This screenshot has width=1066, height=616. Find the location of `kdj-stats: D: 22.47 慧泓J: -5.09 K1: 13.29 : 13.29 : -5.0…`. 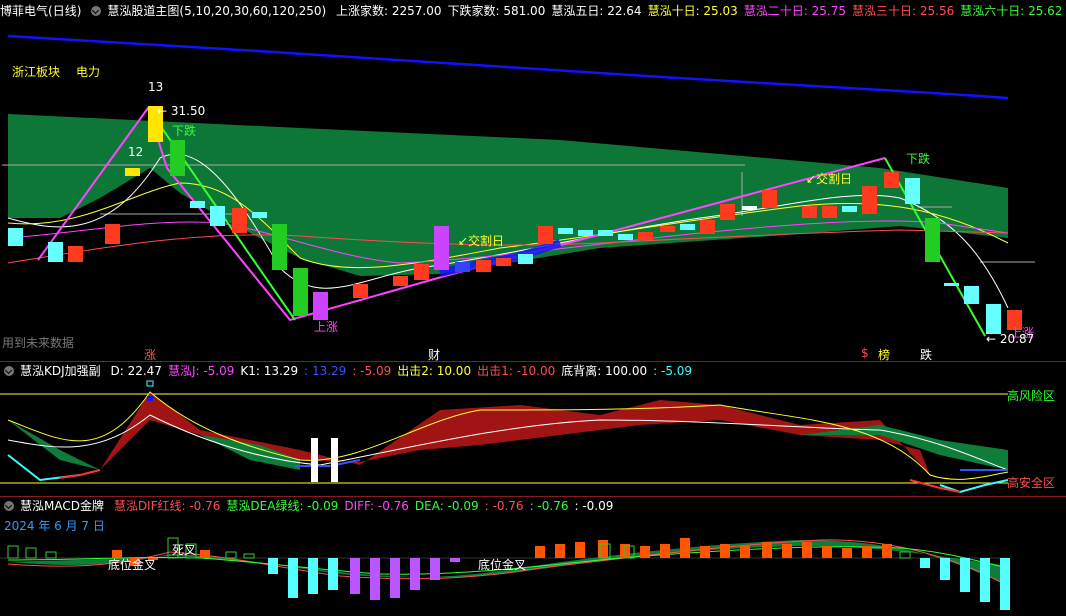

kdj-stats: D: 22.47 慧泓J: -5.09 K1: 13.29 : 13.29 : -5.0… is located at coordinates (404, 371).